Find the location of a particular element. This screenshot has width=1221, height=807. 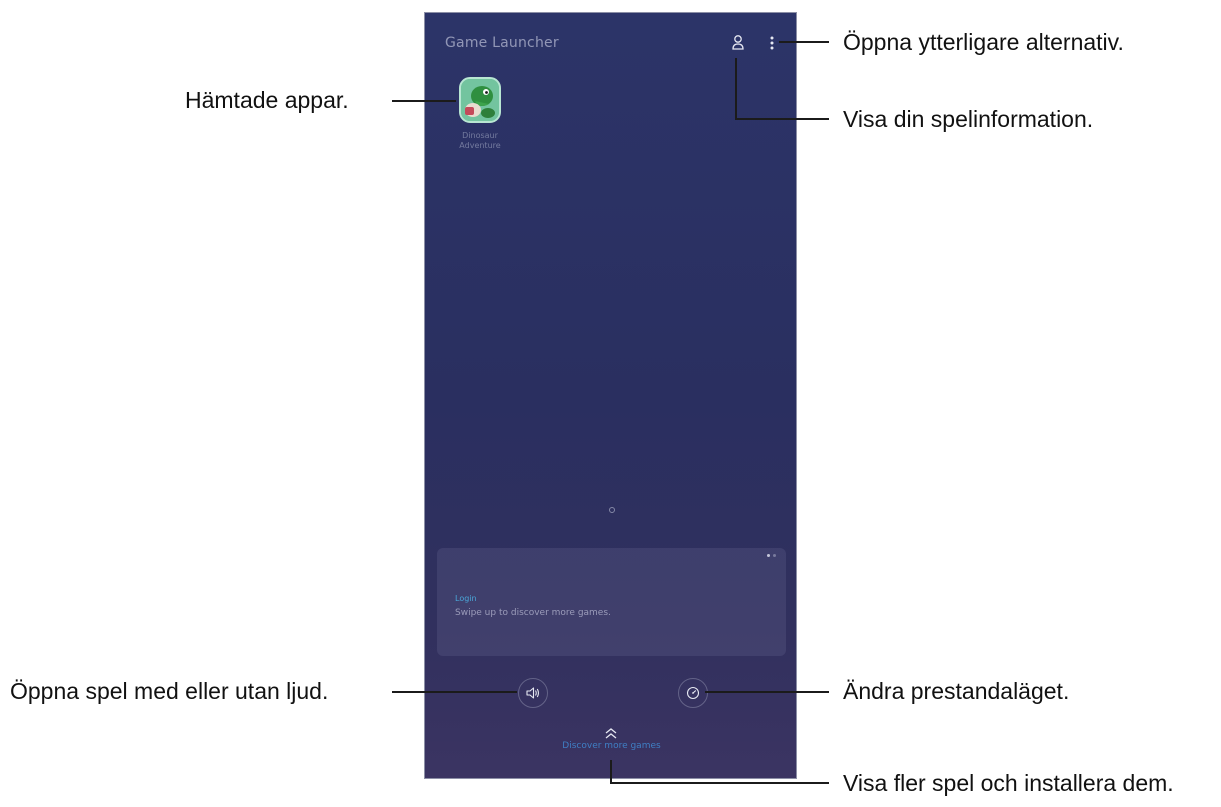

more-options-icon is located at coordinates (772, 43).